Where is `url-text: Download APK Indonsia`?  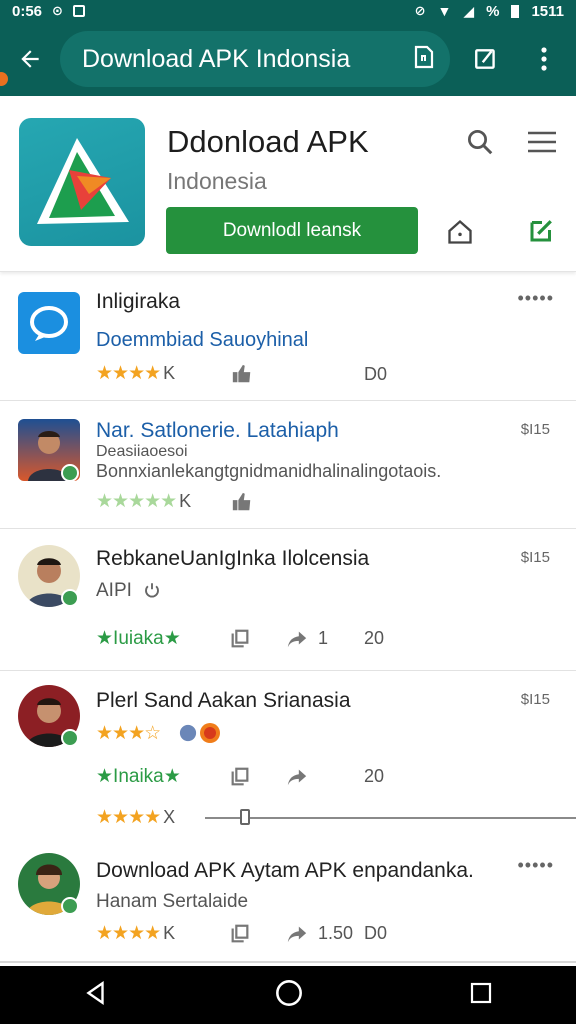 url-text: Download APK Indonsia is located at coordinates (216, 58).